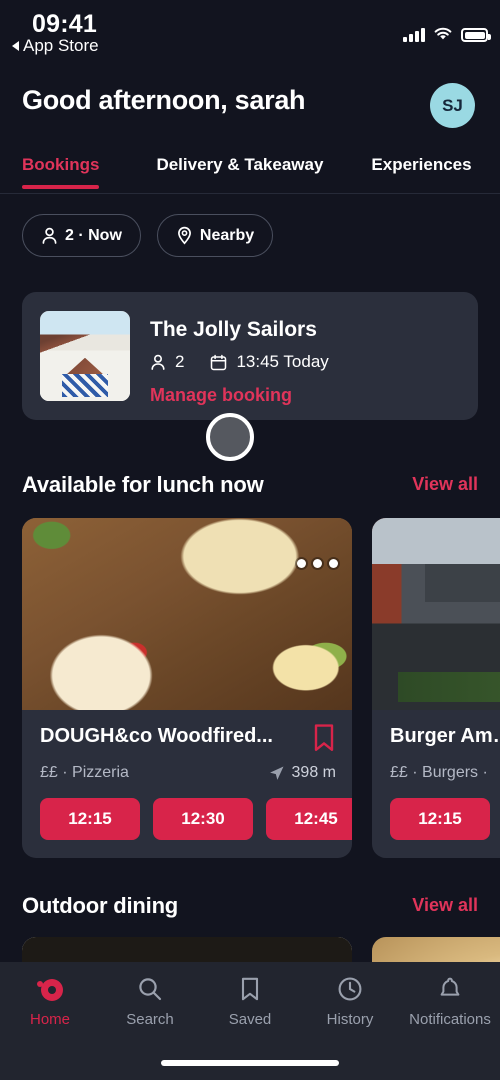 Image resolution: width=500 pixels, height=1080 pixels. Describe the element at coordinates (239, 172) in the screenshot. I see `tab-delivery-takeaway: Delivery & Takeaway` at that location.